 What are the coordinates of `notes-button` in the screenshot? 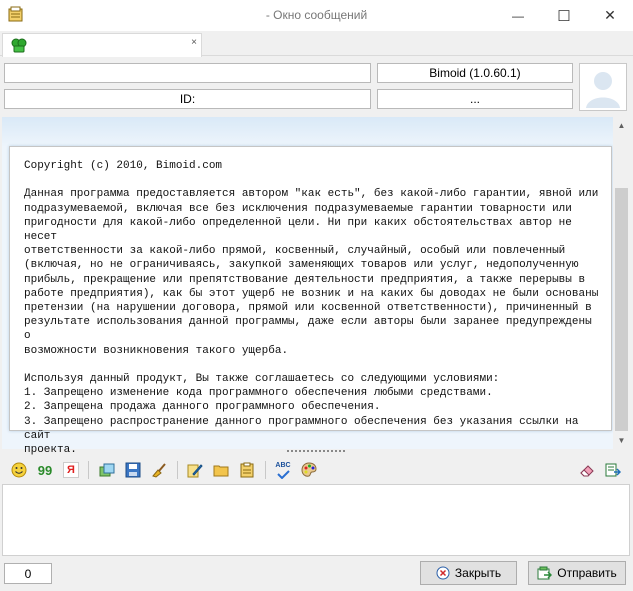 It's located at (247, 470).